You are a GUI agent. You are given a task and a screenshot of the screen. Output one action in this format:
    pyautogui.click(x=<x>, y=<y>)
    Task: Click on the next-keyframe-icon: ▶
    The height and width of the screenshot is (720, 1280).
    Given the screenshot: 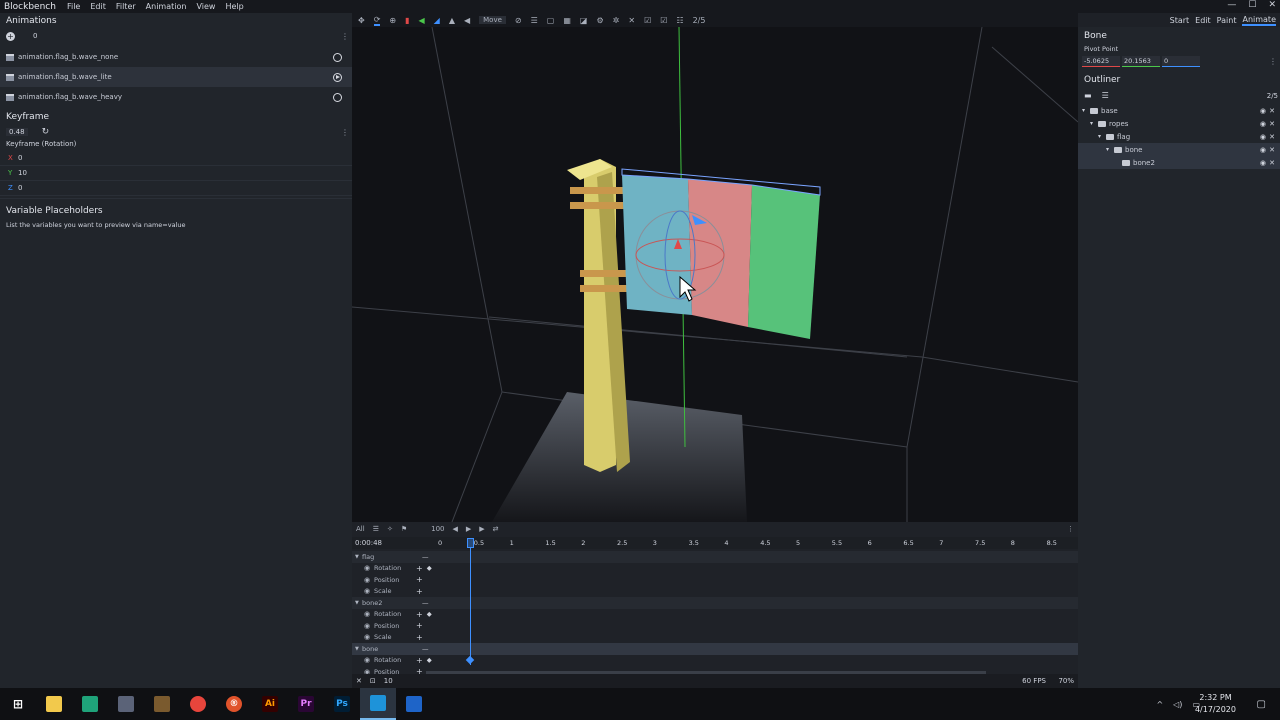 What is the action you would take?
    pyautogui.click(x=468, y=529)
    